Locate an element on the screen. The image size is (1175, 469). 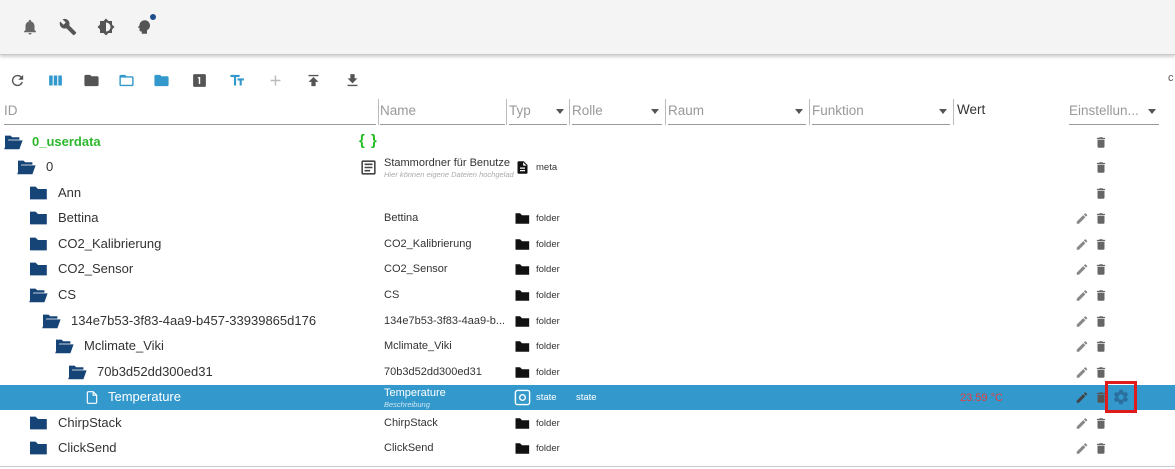
brightness-icon is located at coordinates (106, 27).